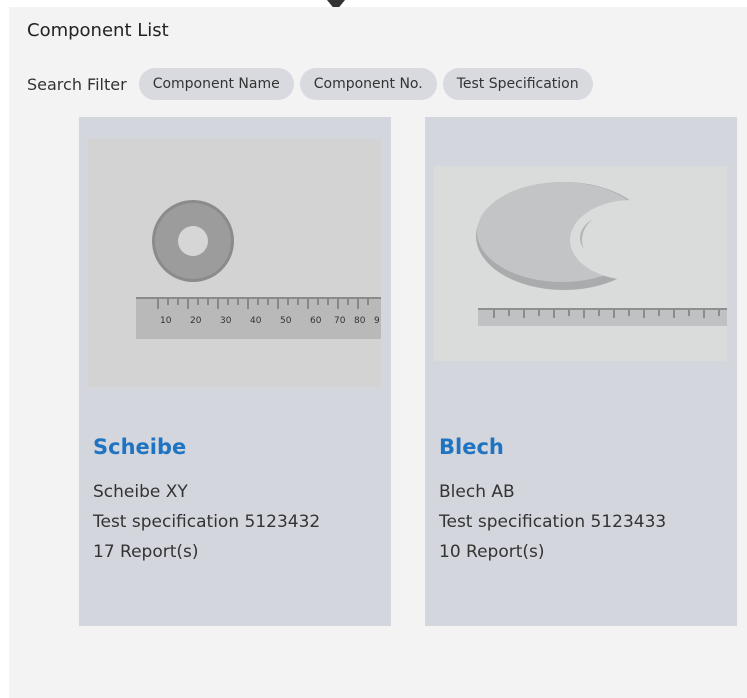  What do you see at coordinates (166, 321) in the screenshot?
I see `ruler-label: 10` at bounding box center [166, 321].